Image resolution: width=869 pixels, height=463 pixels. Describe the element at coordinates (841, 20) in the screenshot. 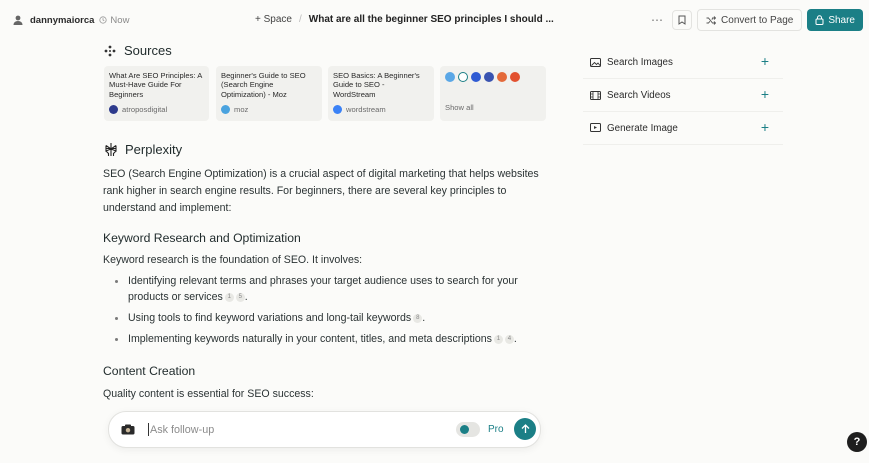

I see `share-label: Share` at that location.